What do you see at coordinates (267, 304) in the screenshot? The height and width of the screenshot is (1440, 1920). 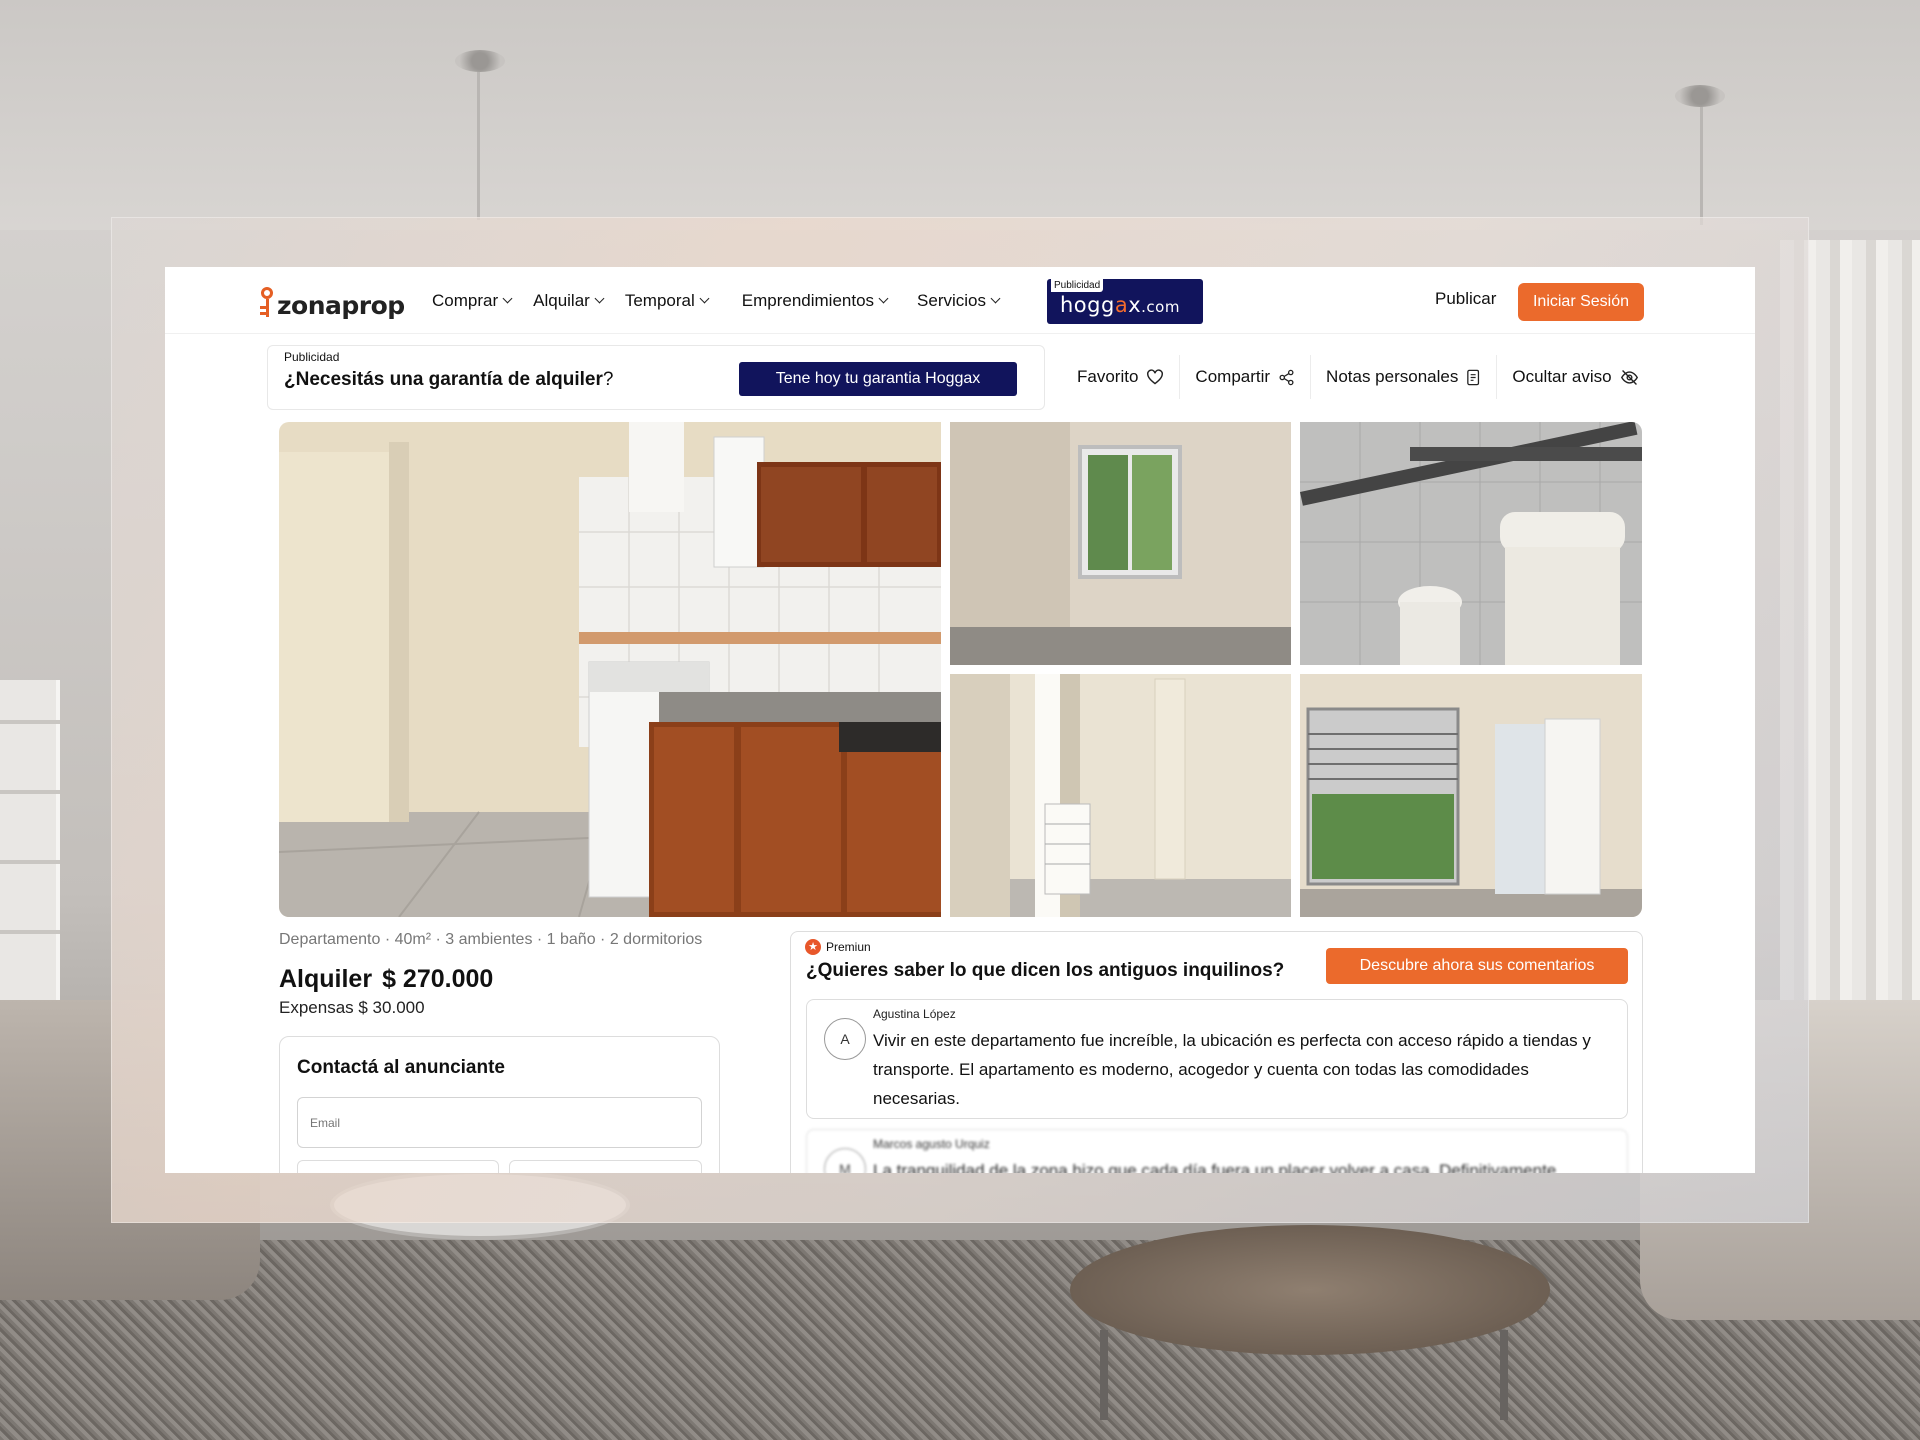 I see `key-pin-icon` at bounding box center [267, 304].